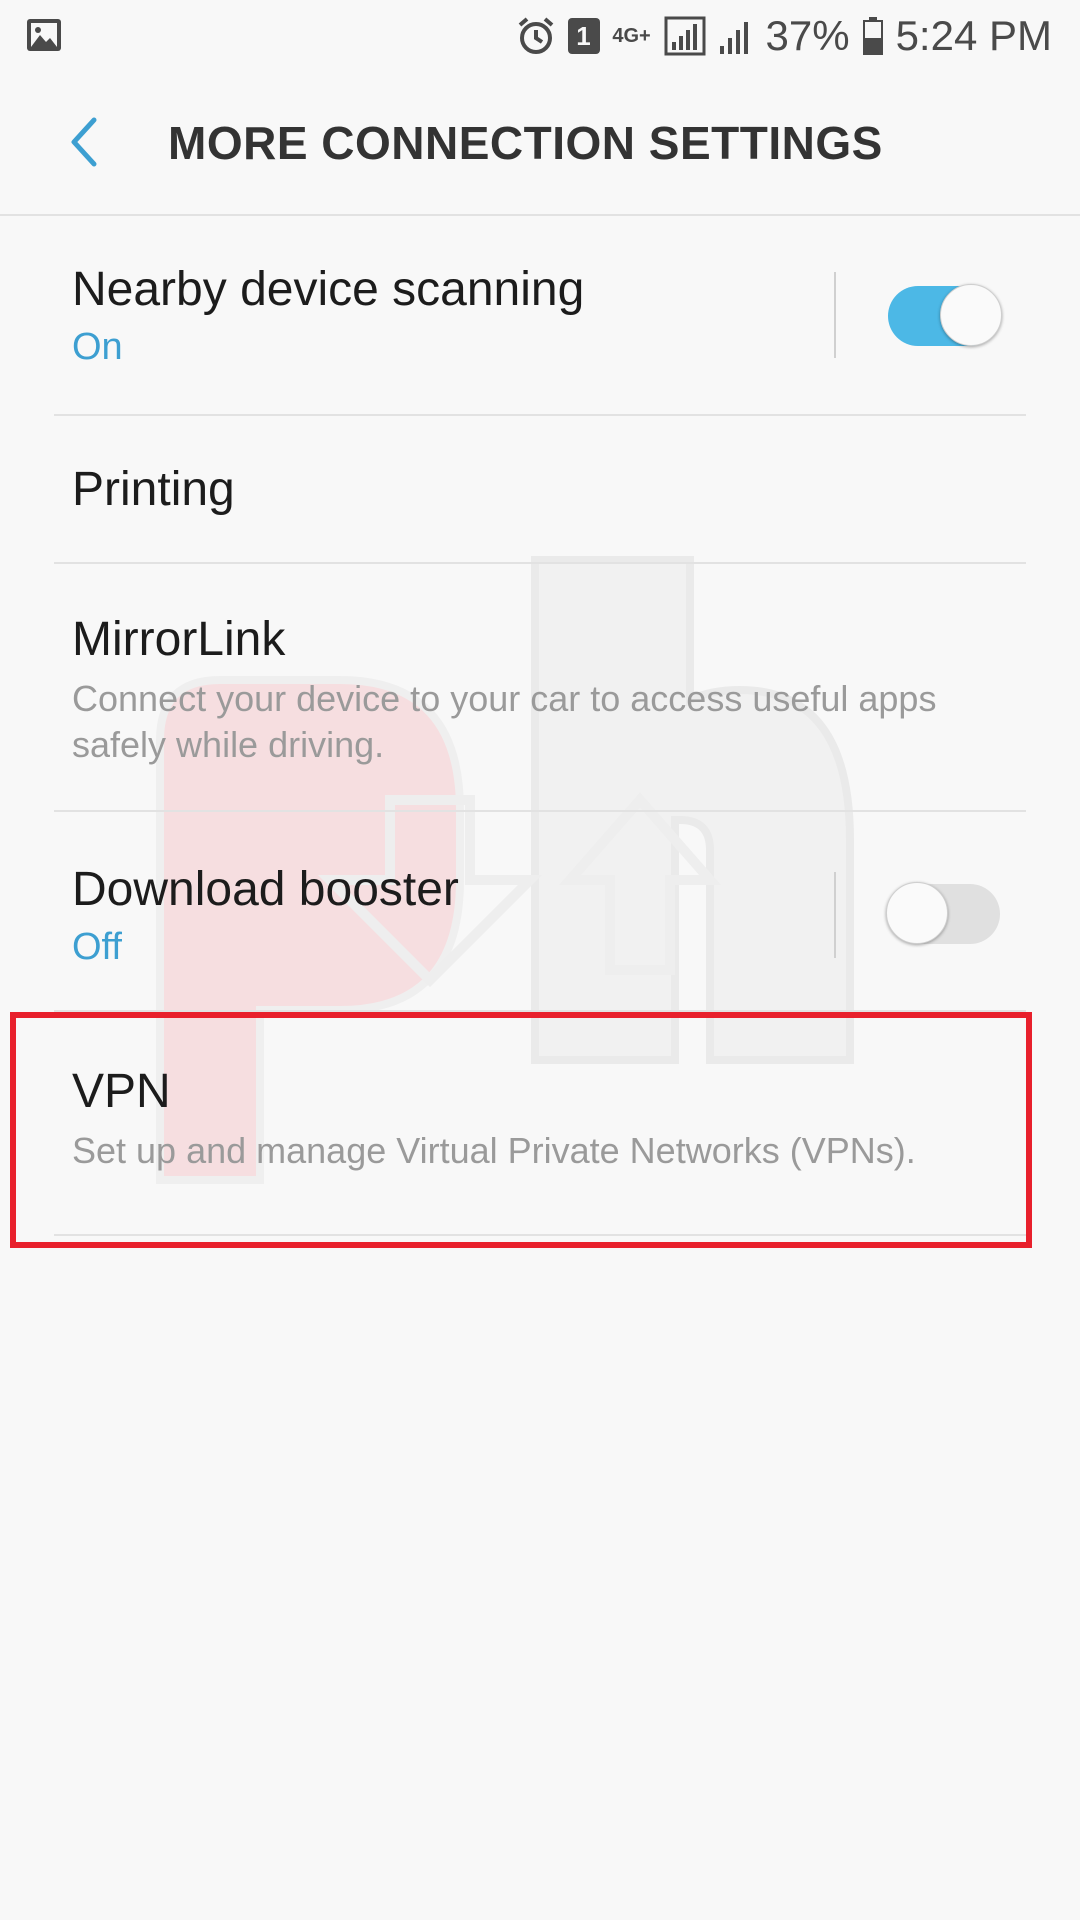 This screenshot has width=1080, height=1920. I want to click on download-booster-title: Download booster, so click(265, 889).